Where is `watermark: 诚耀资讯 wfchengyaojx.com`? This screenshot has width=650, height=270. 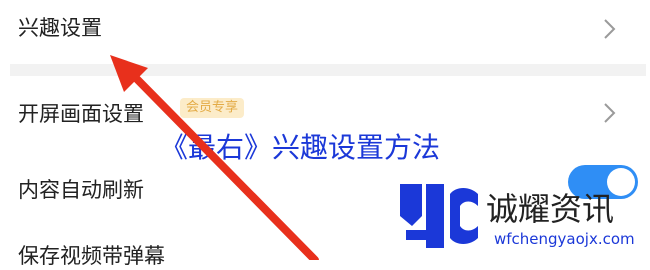
watermark: 诚耀资讯 wfchengyaojx.com is located at coordinates (522, 217).